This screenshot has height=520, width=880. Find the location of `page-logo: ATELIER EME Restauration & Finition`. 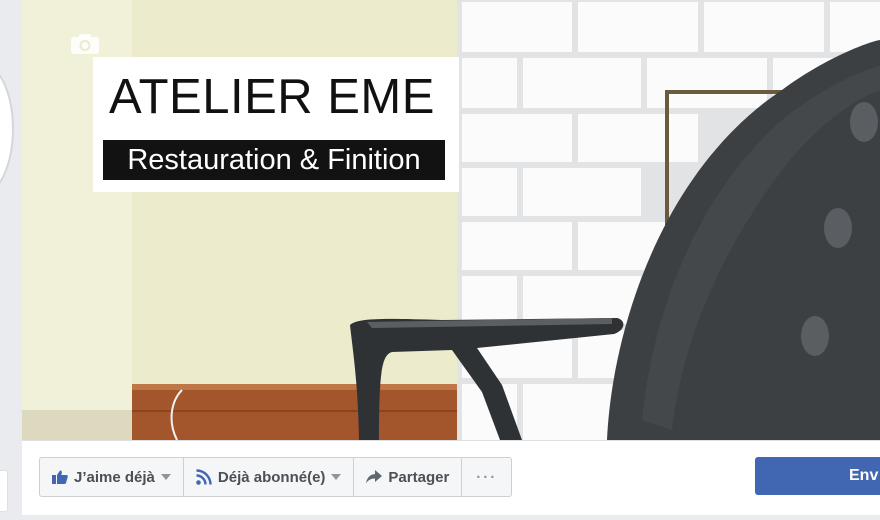

page-logo: ATELIER EME Restauration & Finition is located at coordinates (276, 124).